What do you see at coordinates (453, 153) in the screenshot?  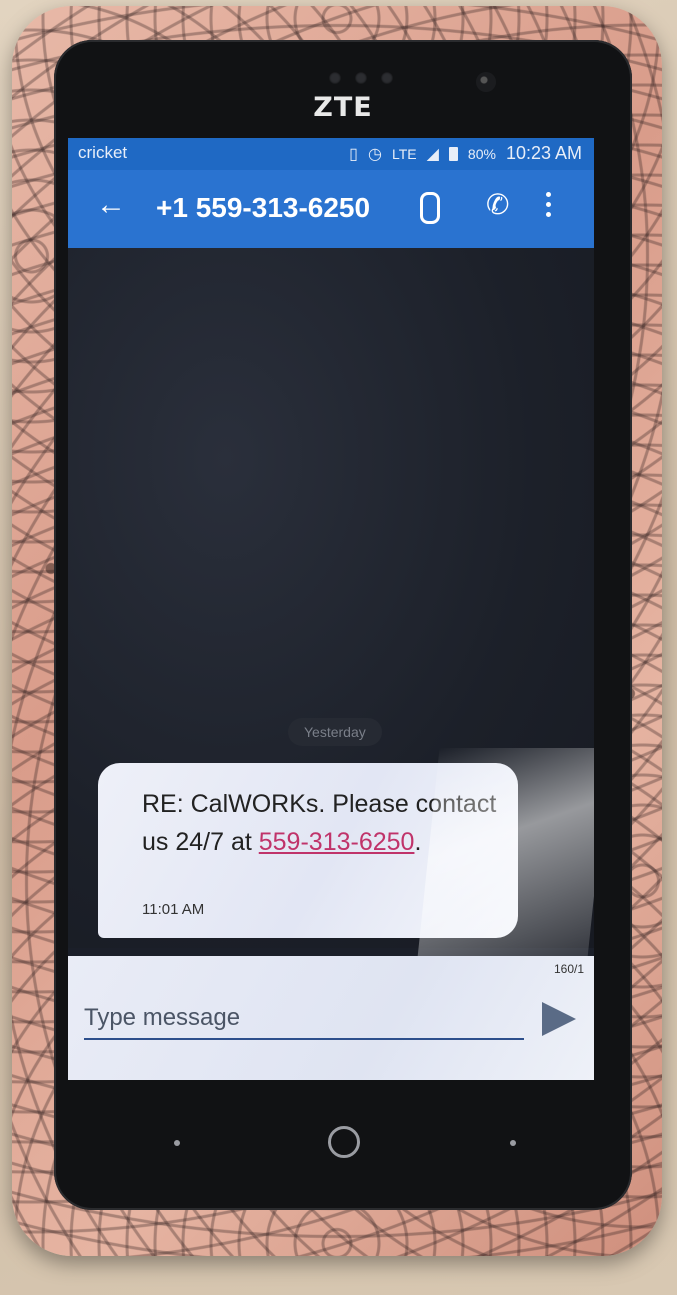 I see `battery-icon` at bounding box center [453, 153].